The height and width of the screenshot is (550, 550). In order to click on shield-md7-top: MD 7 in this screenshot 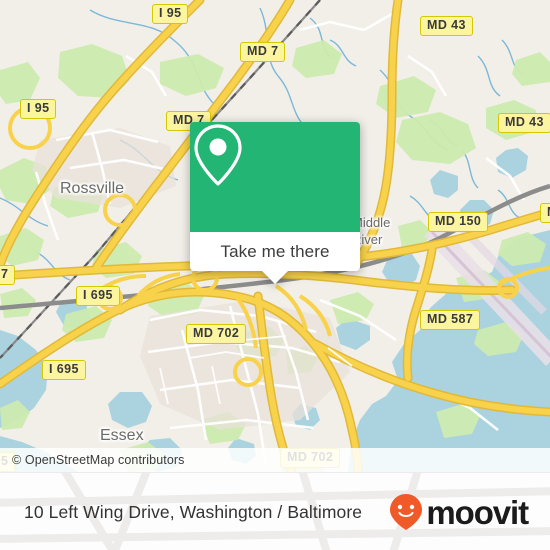, I will do `click(263, 52)`.